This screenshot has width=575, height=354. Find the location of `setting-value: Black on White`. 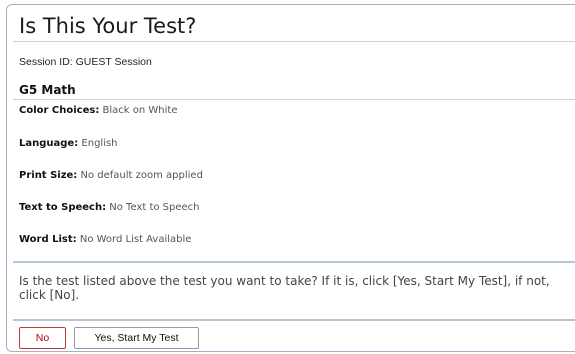

setting-value: Black on White is located at coordinates (140, 110).